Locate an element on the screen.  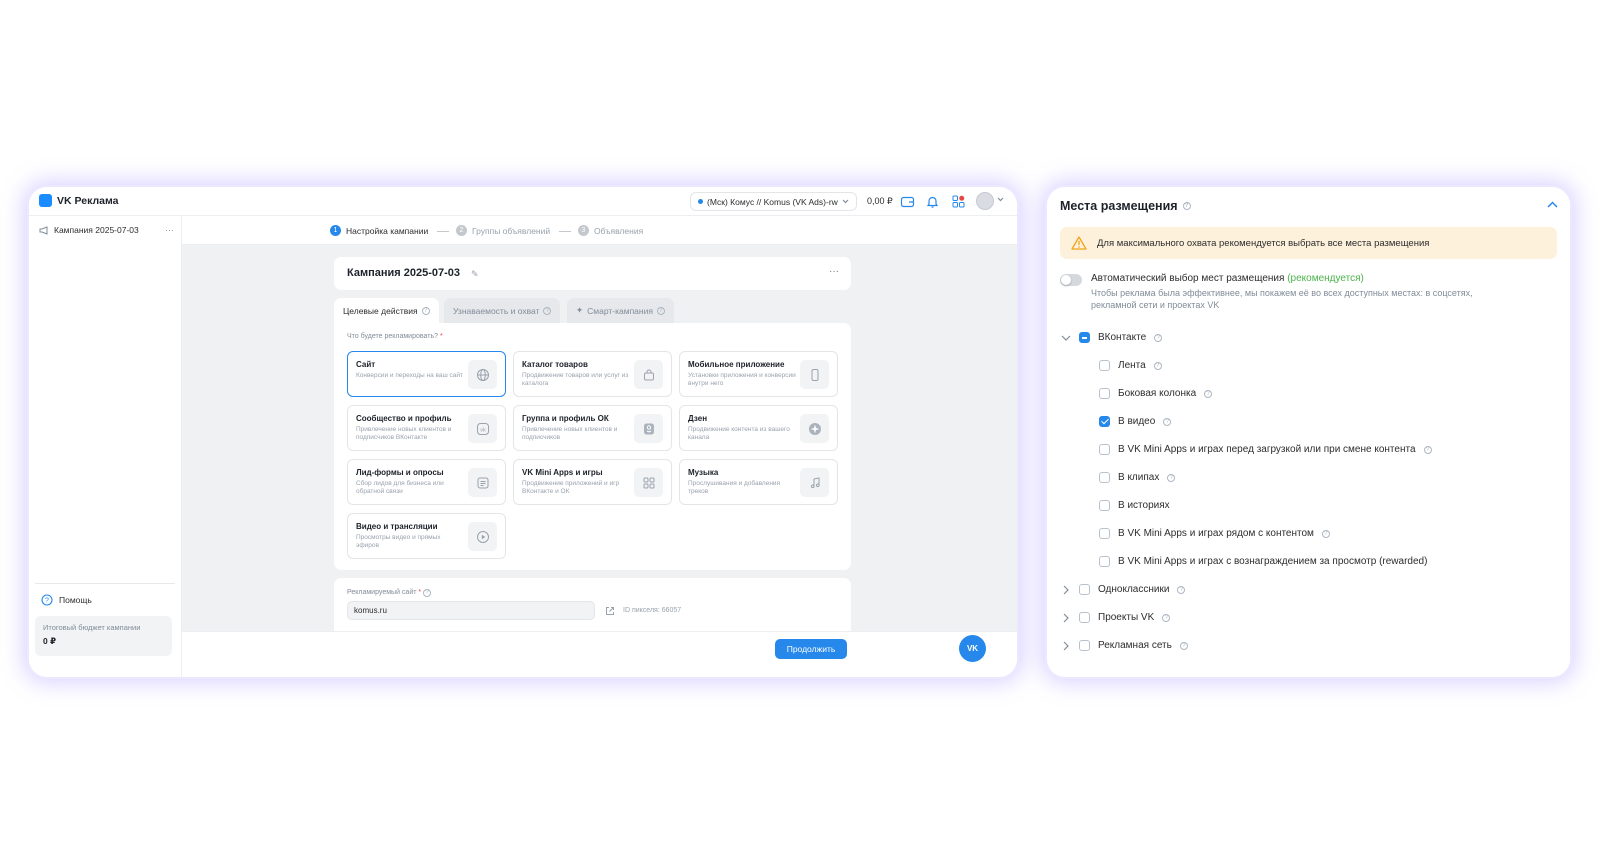
sidebar-item-campaign: Кампания 2025-07-03 ··· is located at coordinates (106, 230).